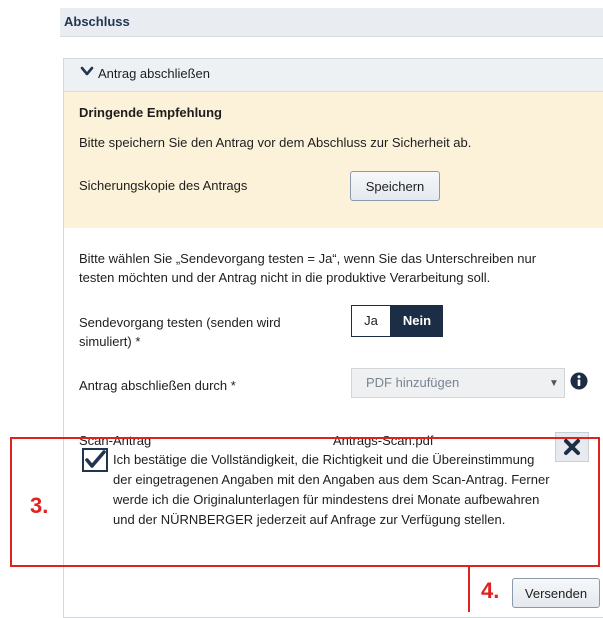 Image resolution: width=603 pixels, height=618 pixels. I want to click on send-test-label-line1: Sendevorgang testen (senden wird, so click(180, 322).